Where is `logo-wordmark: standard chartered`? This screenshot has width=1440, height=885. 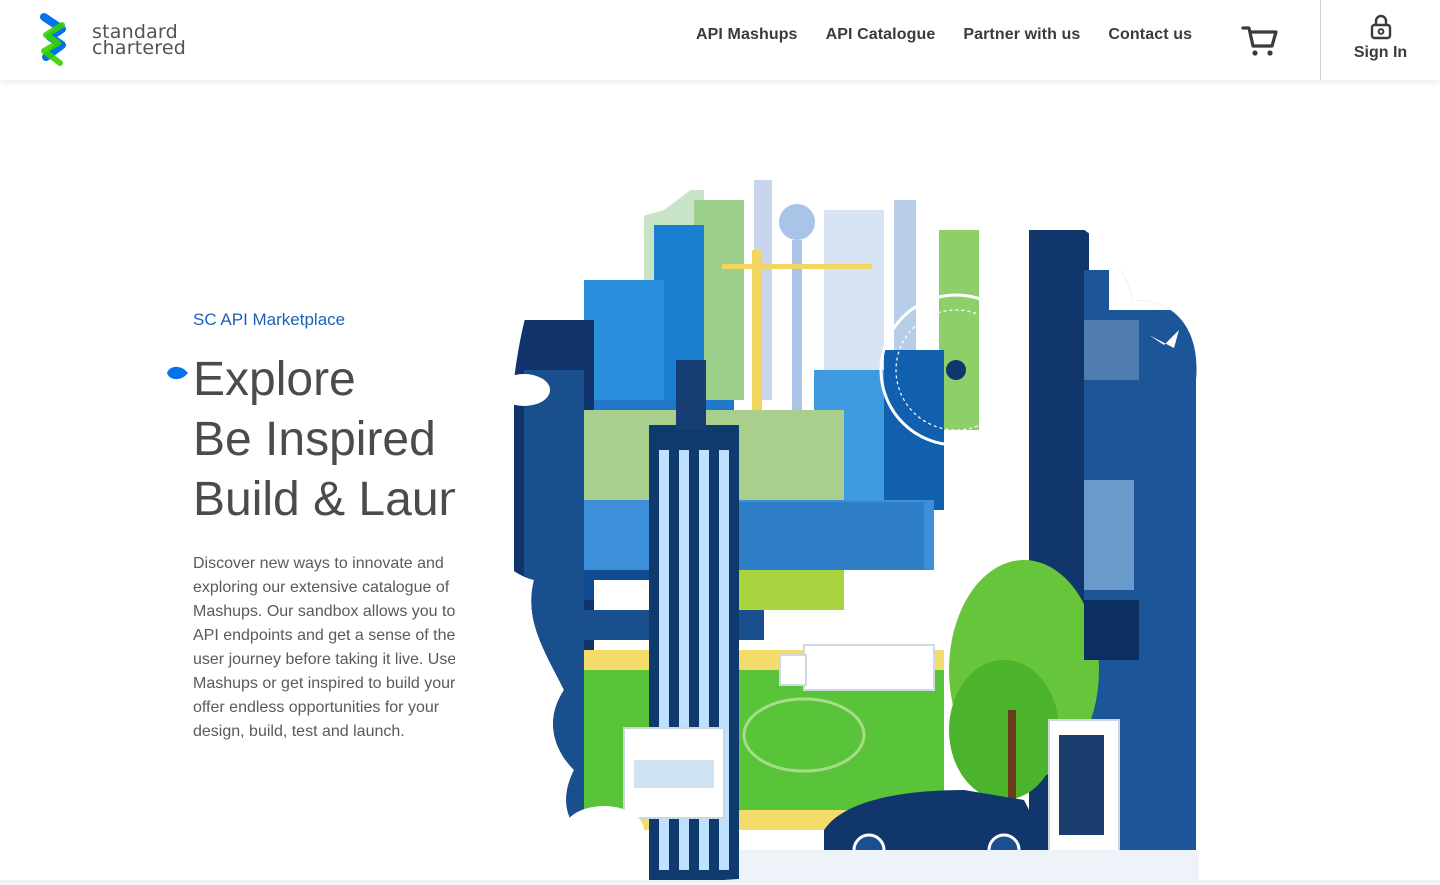
logo-wordmark: standard chartered is located at coordinates (139, 41).